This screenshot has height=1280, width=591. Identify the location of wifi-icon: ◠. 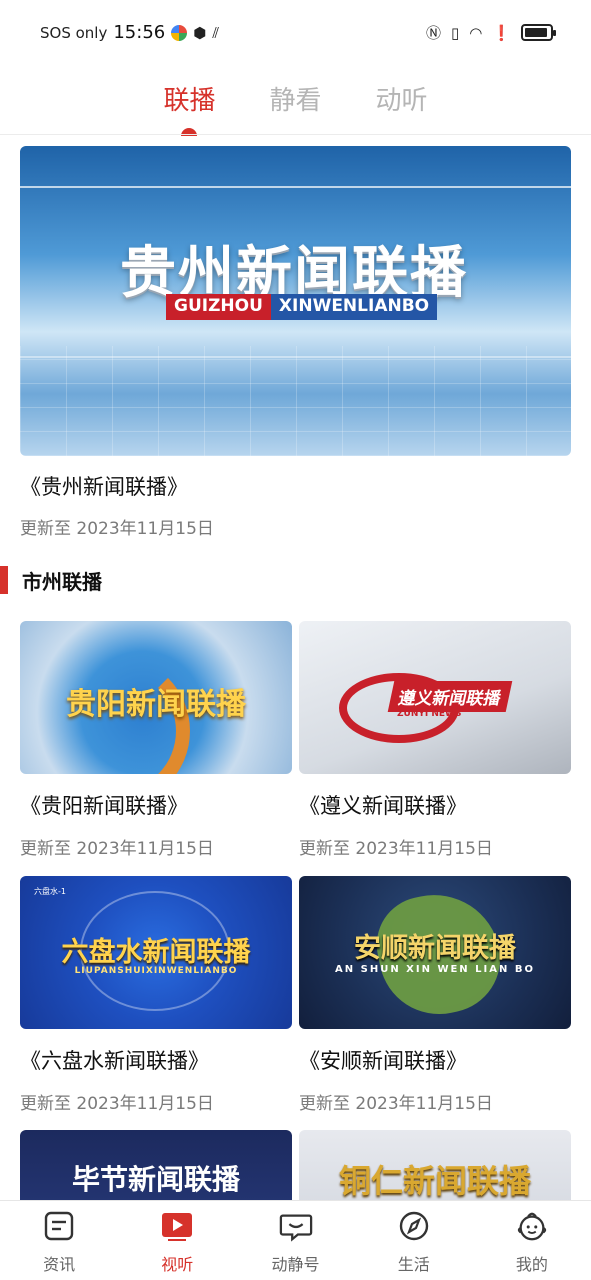
(476, 32).